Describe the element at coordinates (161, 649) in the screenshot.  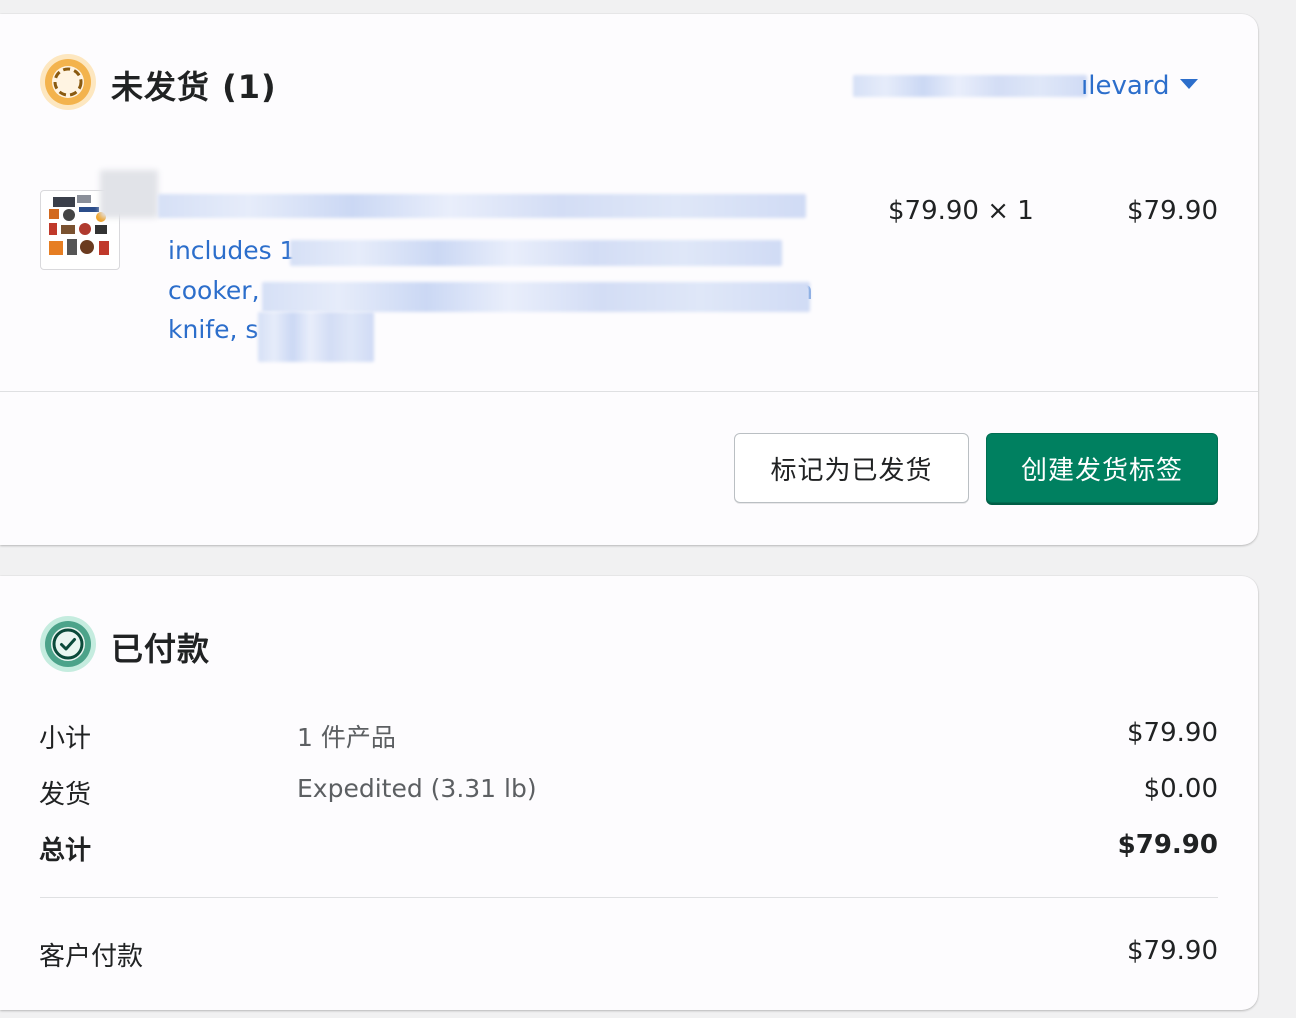
I see `card-title-paid: 已付款` at that location.